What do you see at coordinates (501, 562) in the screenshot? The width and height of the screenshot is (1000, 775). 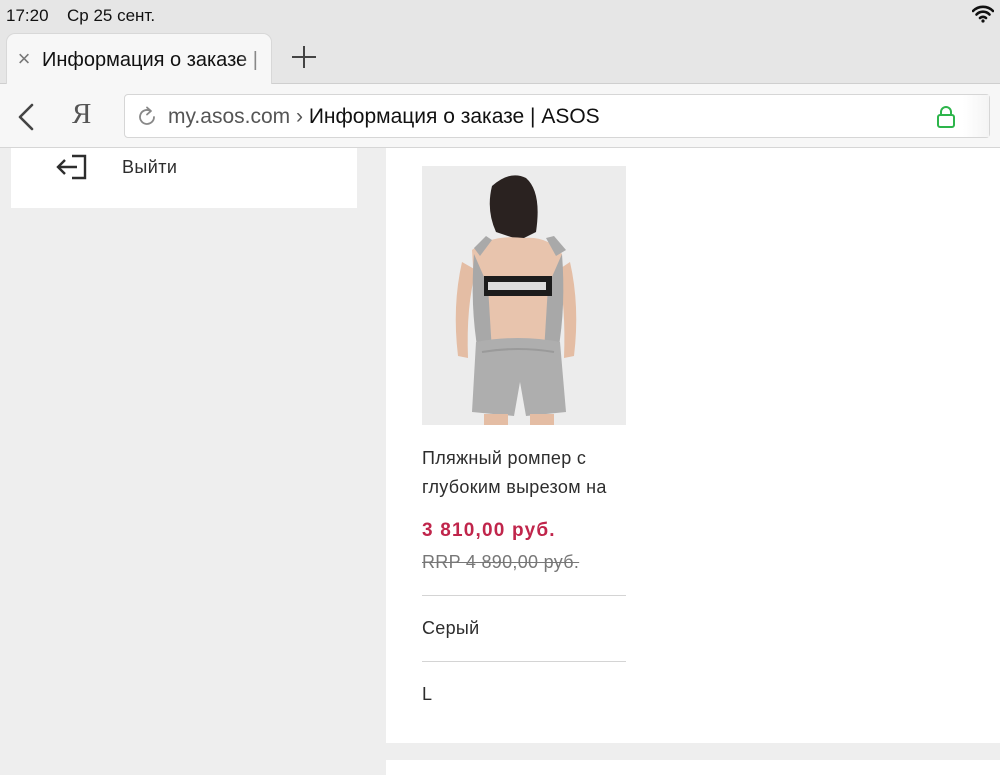 I see `product-rrp-price: RRP 4 890,00 руб.` at bounding box center [501, 562].